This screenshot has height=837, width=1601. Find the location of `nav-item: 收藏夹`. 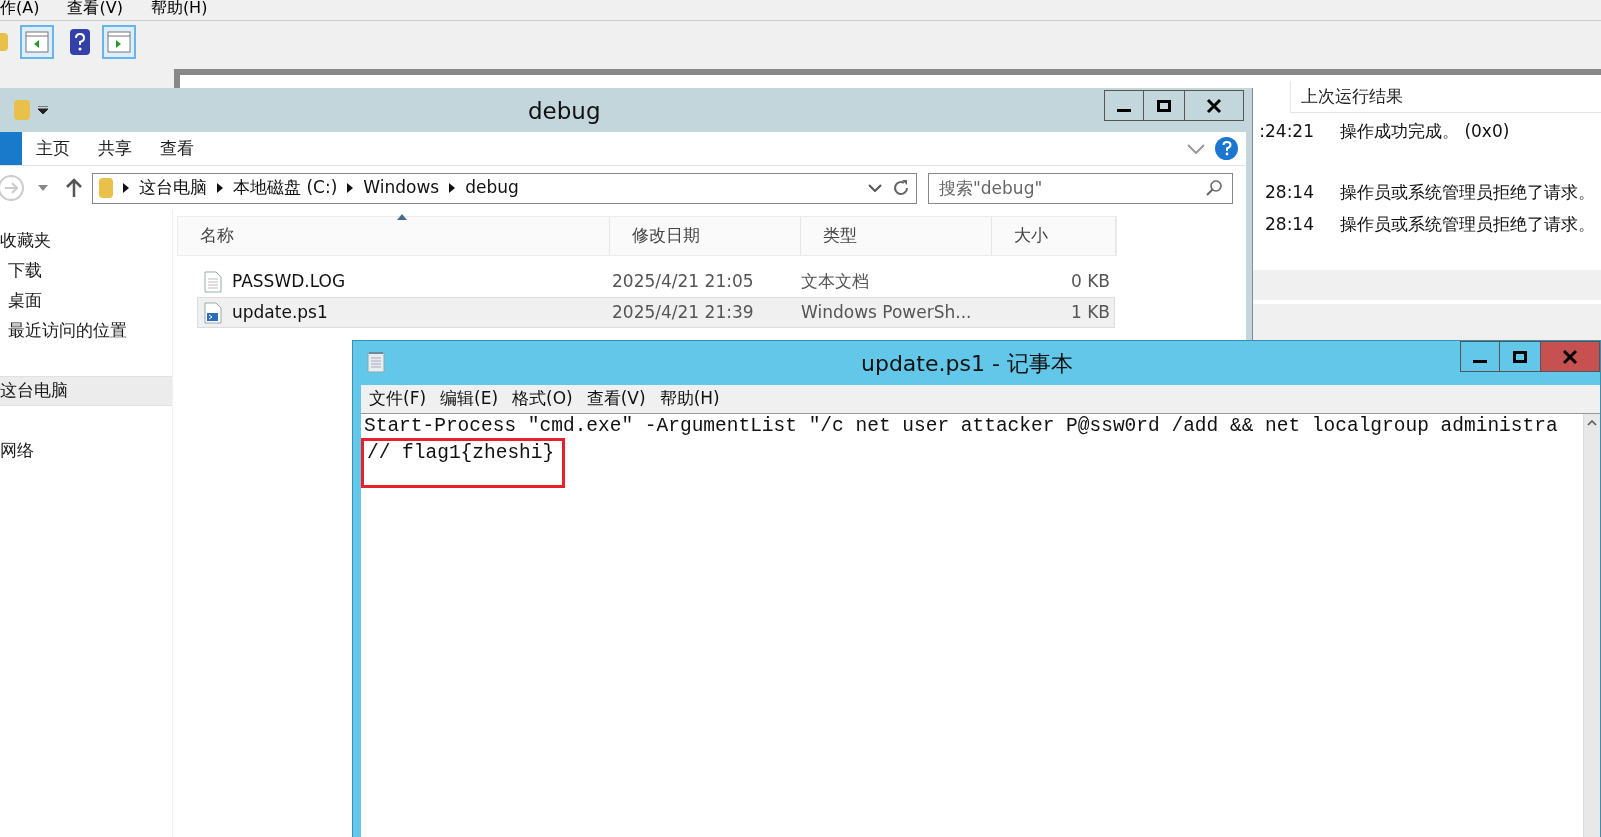

nav-item: 收藏夹 is located at coordinates (86, 241).